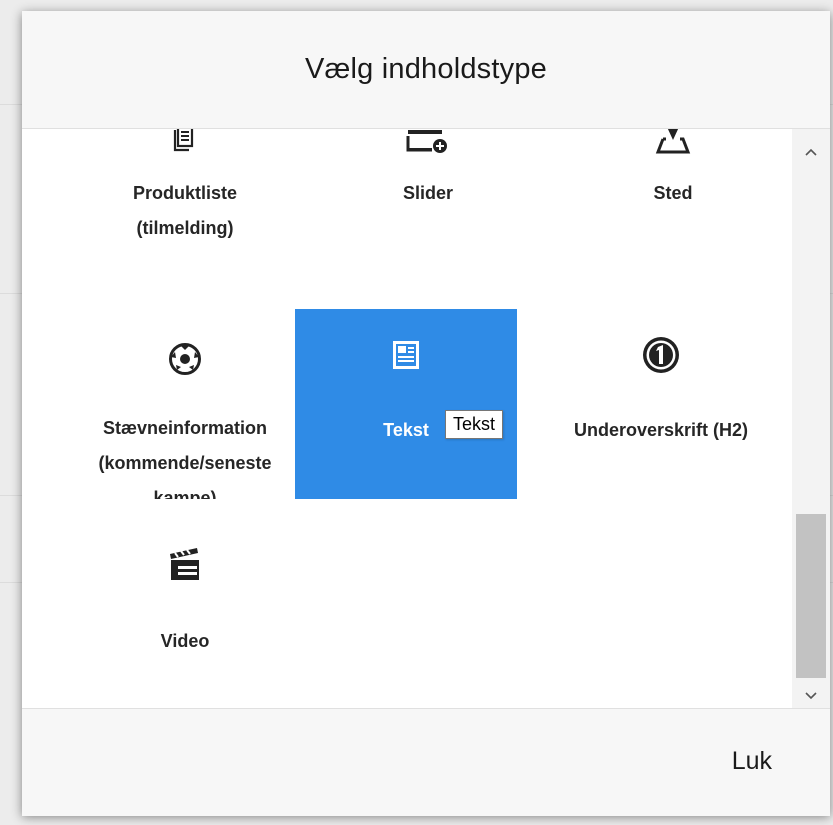 The width and height of the screenshot is (833, 825). What do you see at coordinates (406, 404) in the screenshot?
I see `tile-tekst: Tekst` at bounding box center [406, 404].